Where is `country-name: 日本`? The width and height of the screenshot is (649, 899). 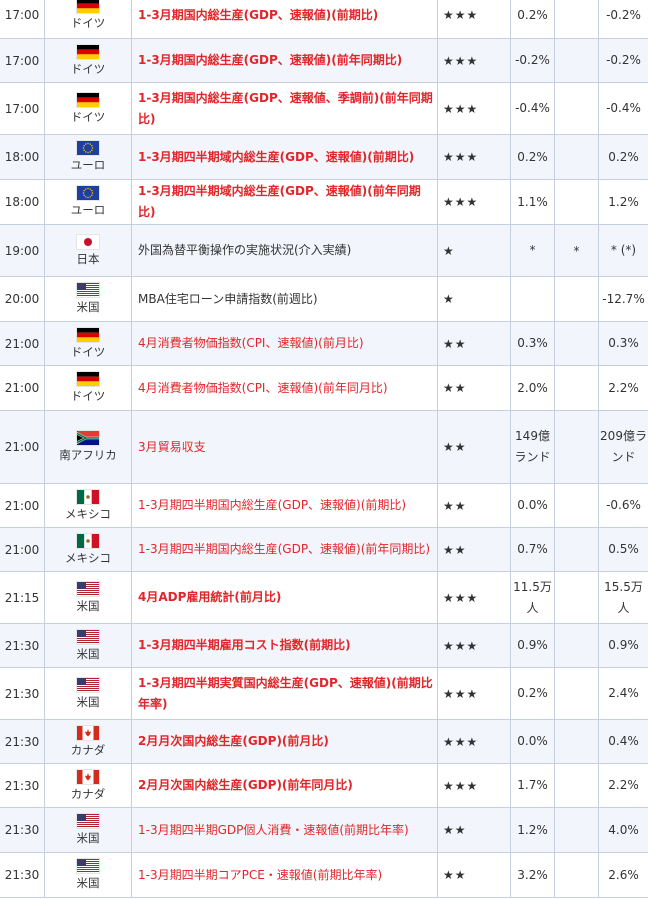 country-name: 日本 is located at coordinates (88, 258).